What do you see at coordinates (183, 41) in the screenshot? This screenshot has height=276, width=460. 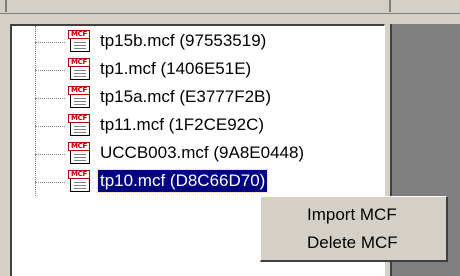 I see `tree-item-label: tp15b.mcf (97553519)` at bounding box center [183, 41].